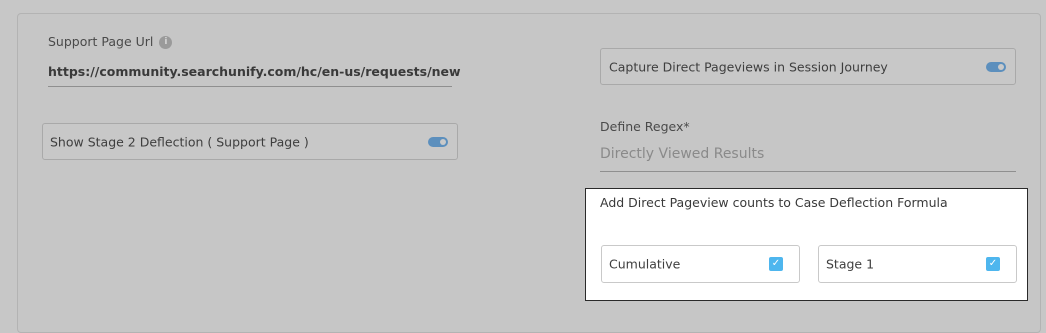 This screenshot has height=333, width=1046. Describe the element at coordinates (645, 126) in the screenshot. I see `define-regex-label: Define Regex*` at that location.